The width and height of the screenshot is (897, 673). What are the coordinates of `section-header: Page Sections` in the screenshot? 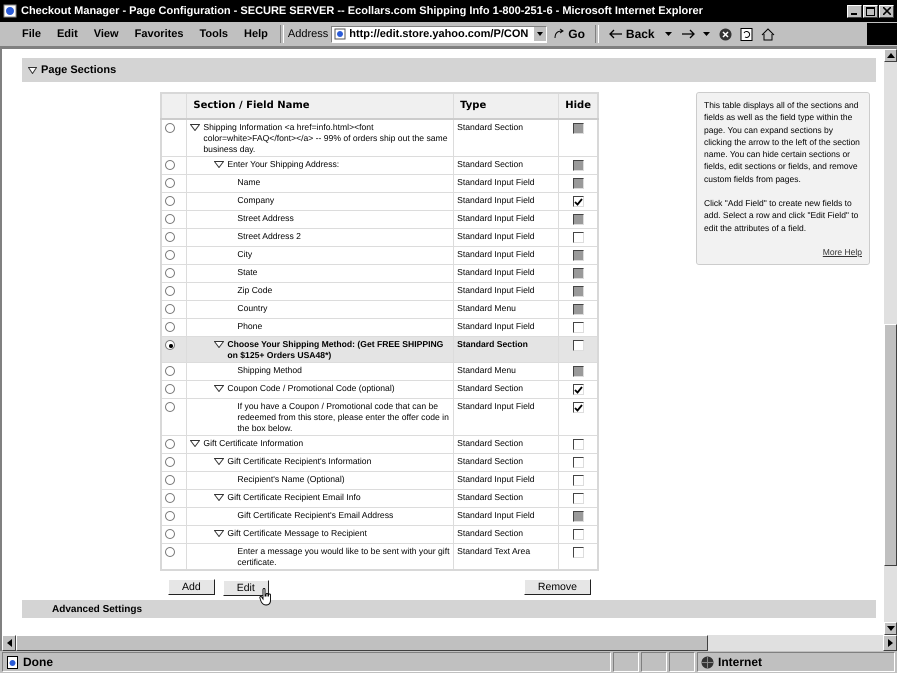 It's located at (449, 70).